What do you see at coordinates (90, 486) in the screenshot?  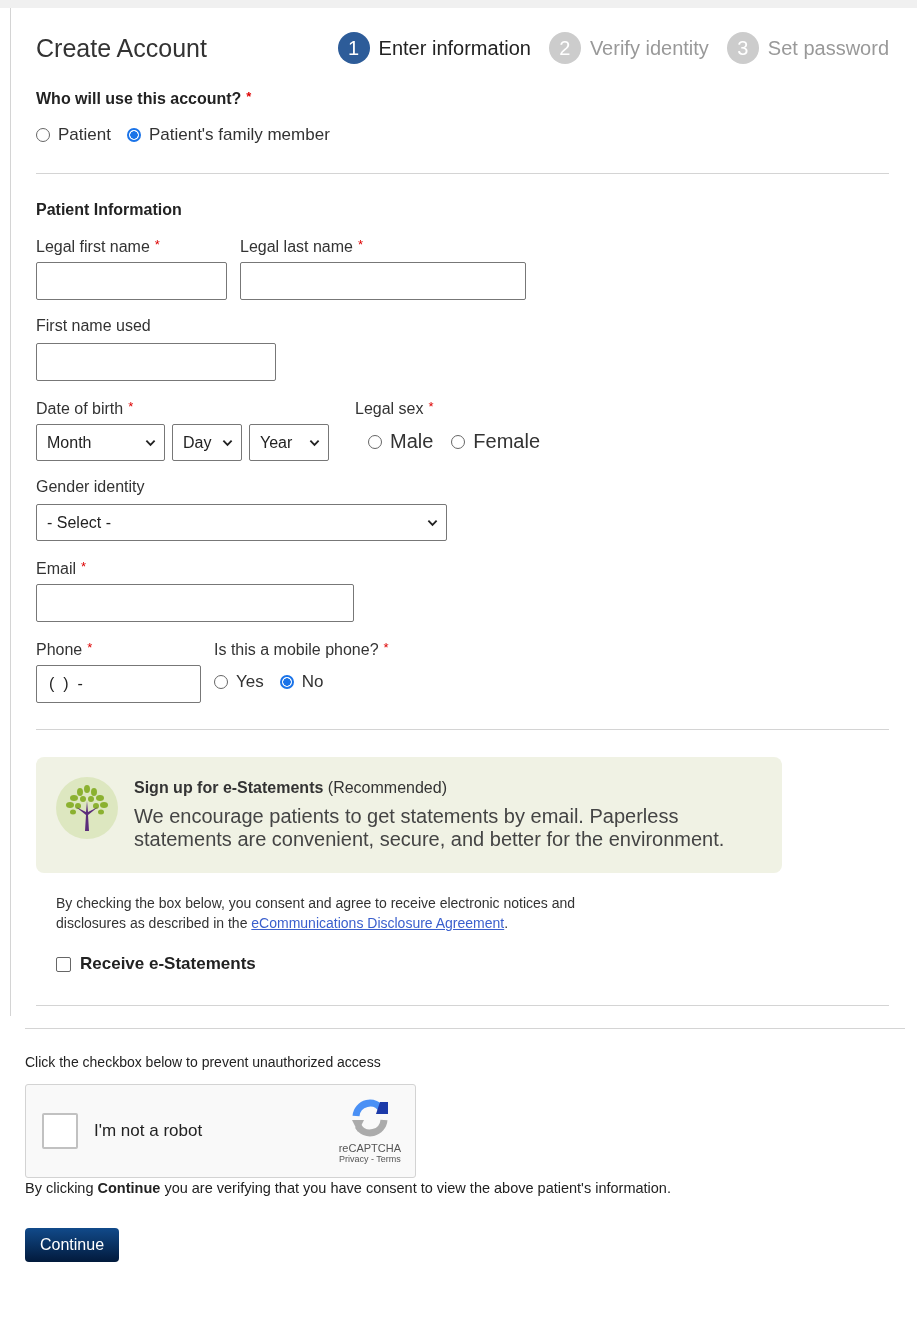 I see `field-label: Gender identity` at bounding box center [90, 486].